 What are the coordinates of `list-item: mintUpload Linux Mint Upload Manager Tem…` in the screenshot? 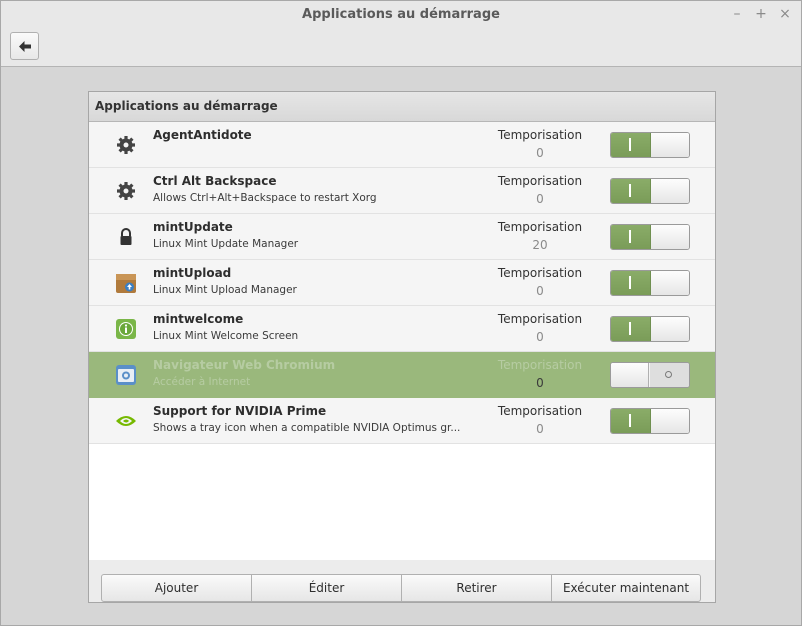 It's located at (402, 283).